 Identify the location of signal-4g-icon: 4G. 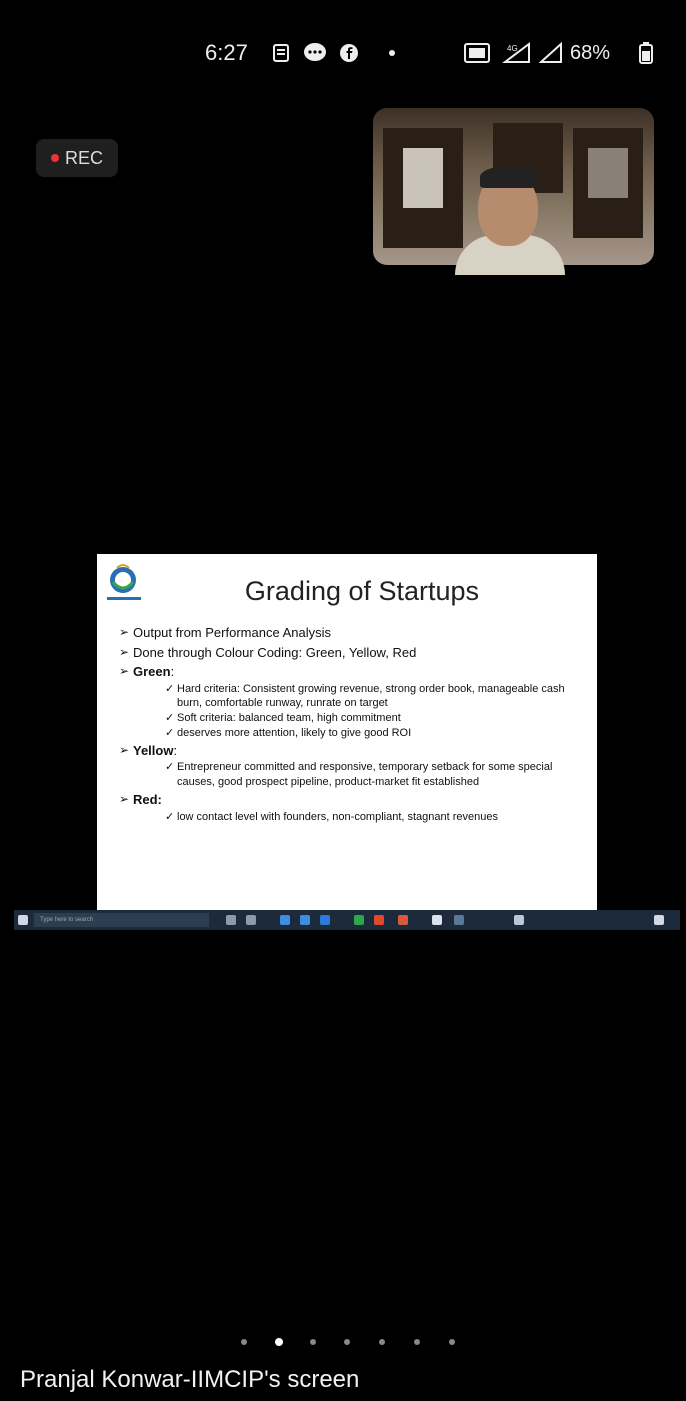
(517, 53).